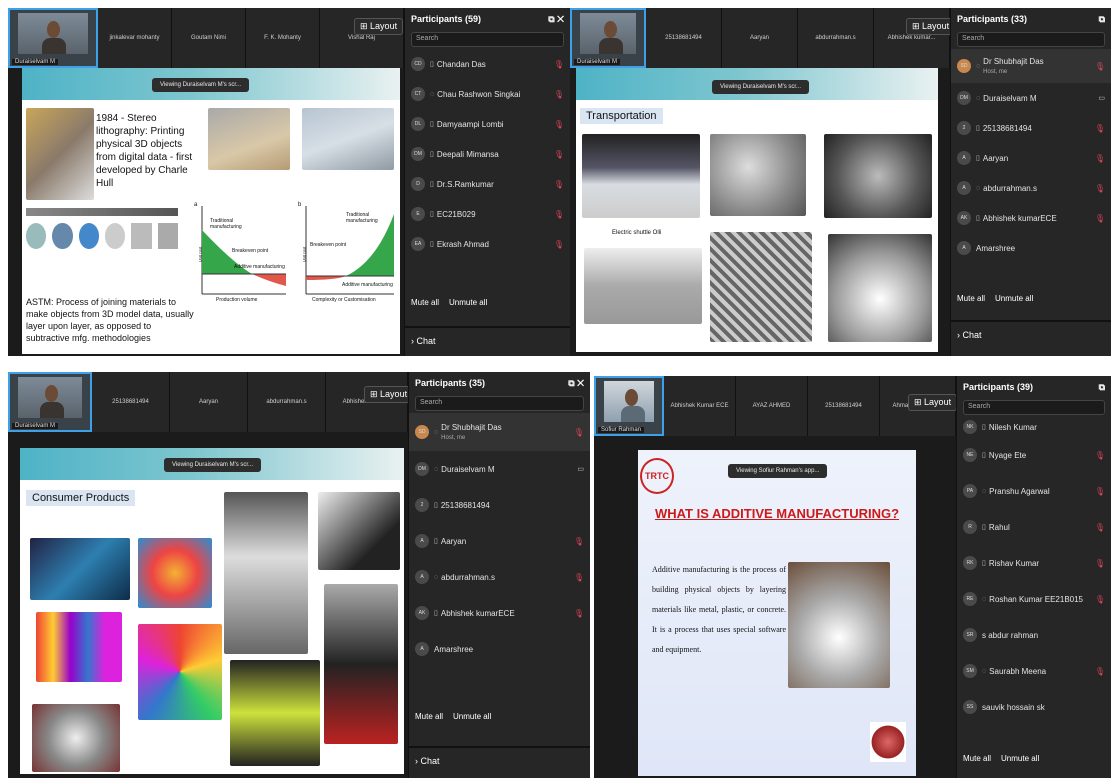 The image size is (1111, 779). I want to click on participant-row: D ▯ Dr.S.Ramkumar 🎙, so click(487, 184).